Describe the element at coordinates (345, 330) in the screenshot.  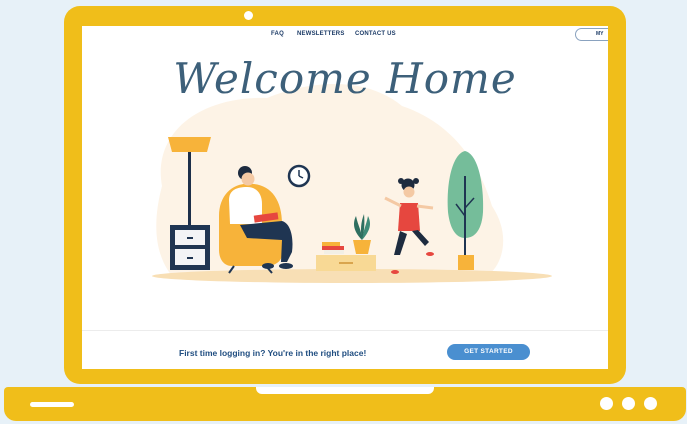
I see `divider` at that location.